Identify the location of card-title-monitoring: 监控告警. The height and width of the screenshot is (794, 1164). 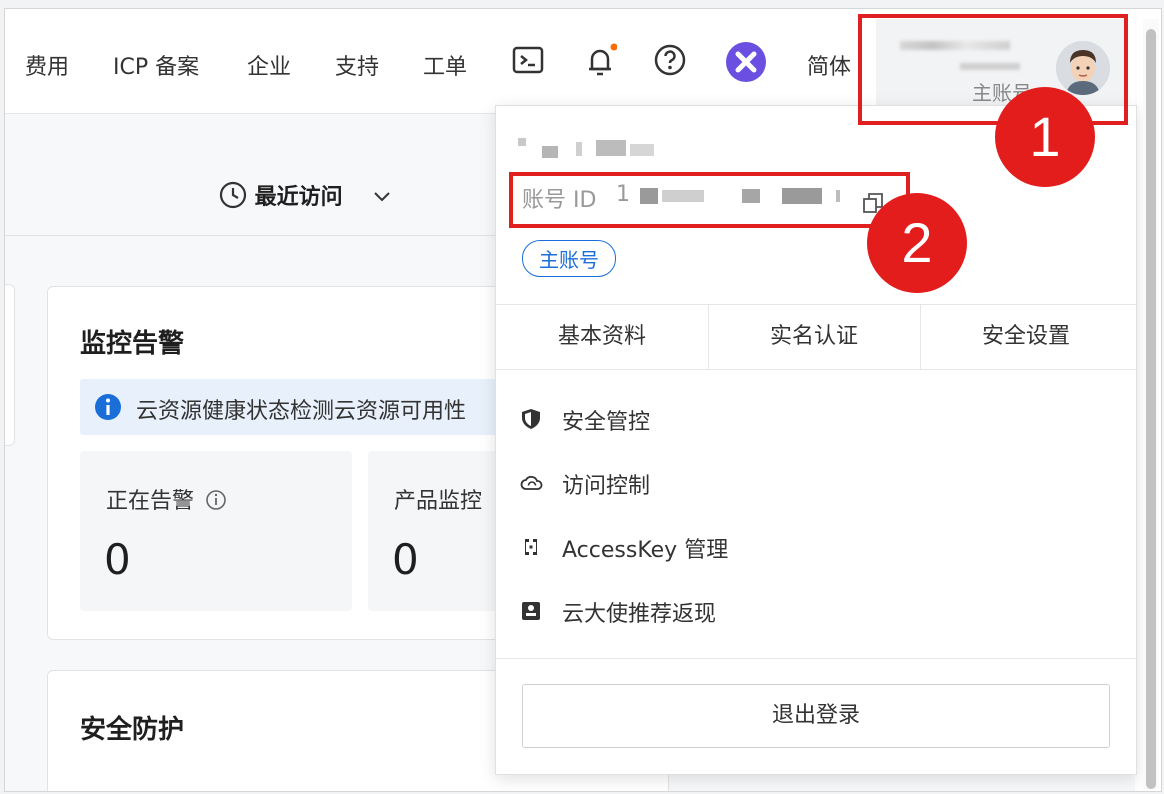
(132, 344).